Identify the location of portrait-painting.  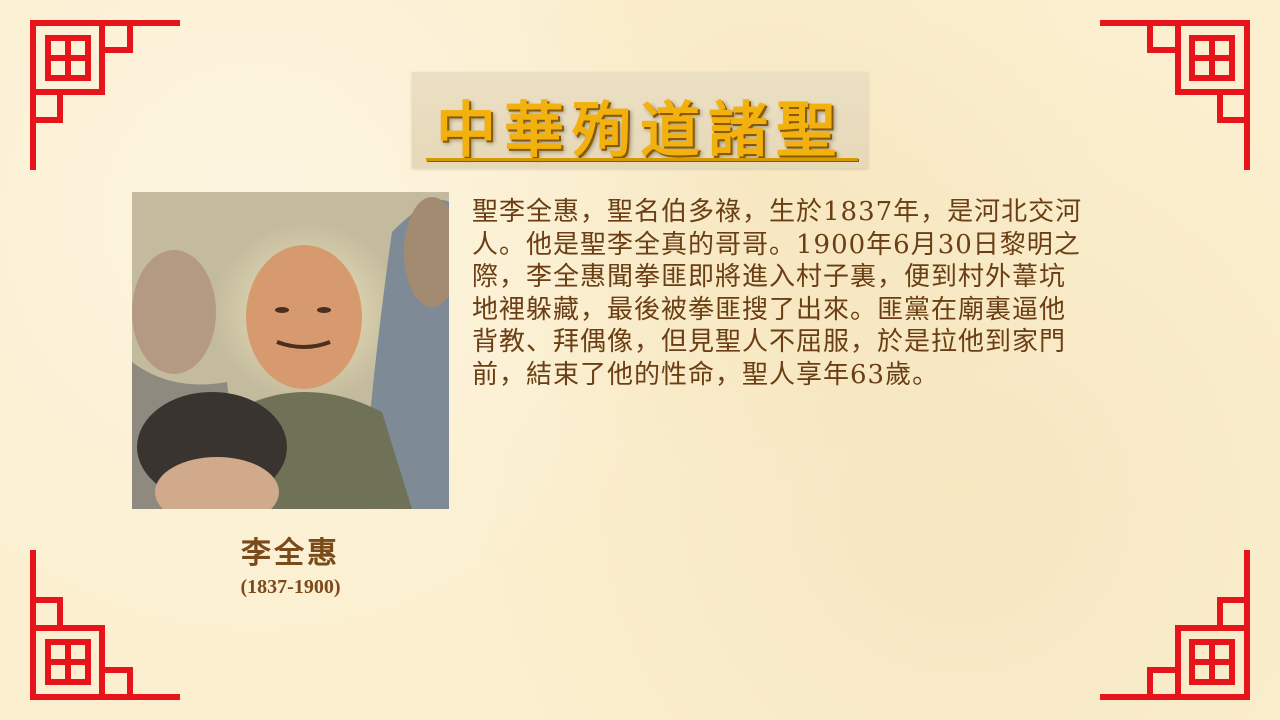
(290, 350).